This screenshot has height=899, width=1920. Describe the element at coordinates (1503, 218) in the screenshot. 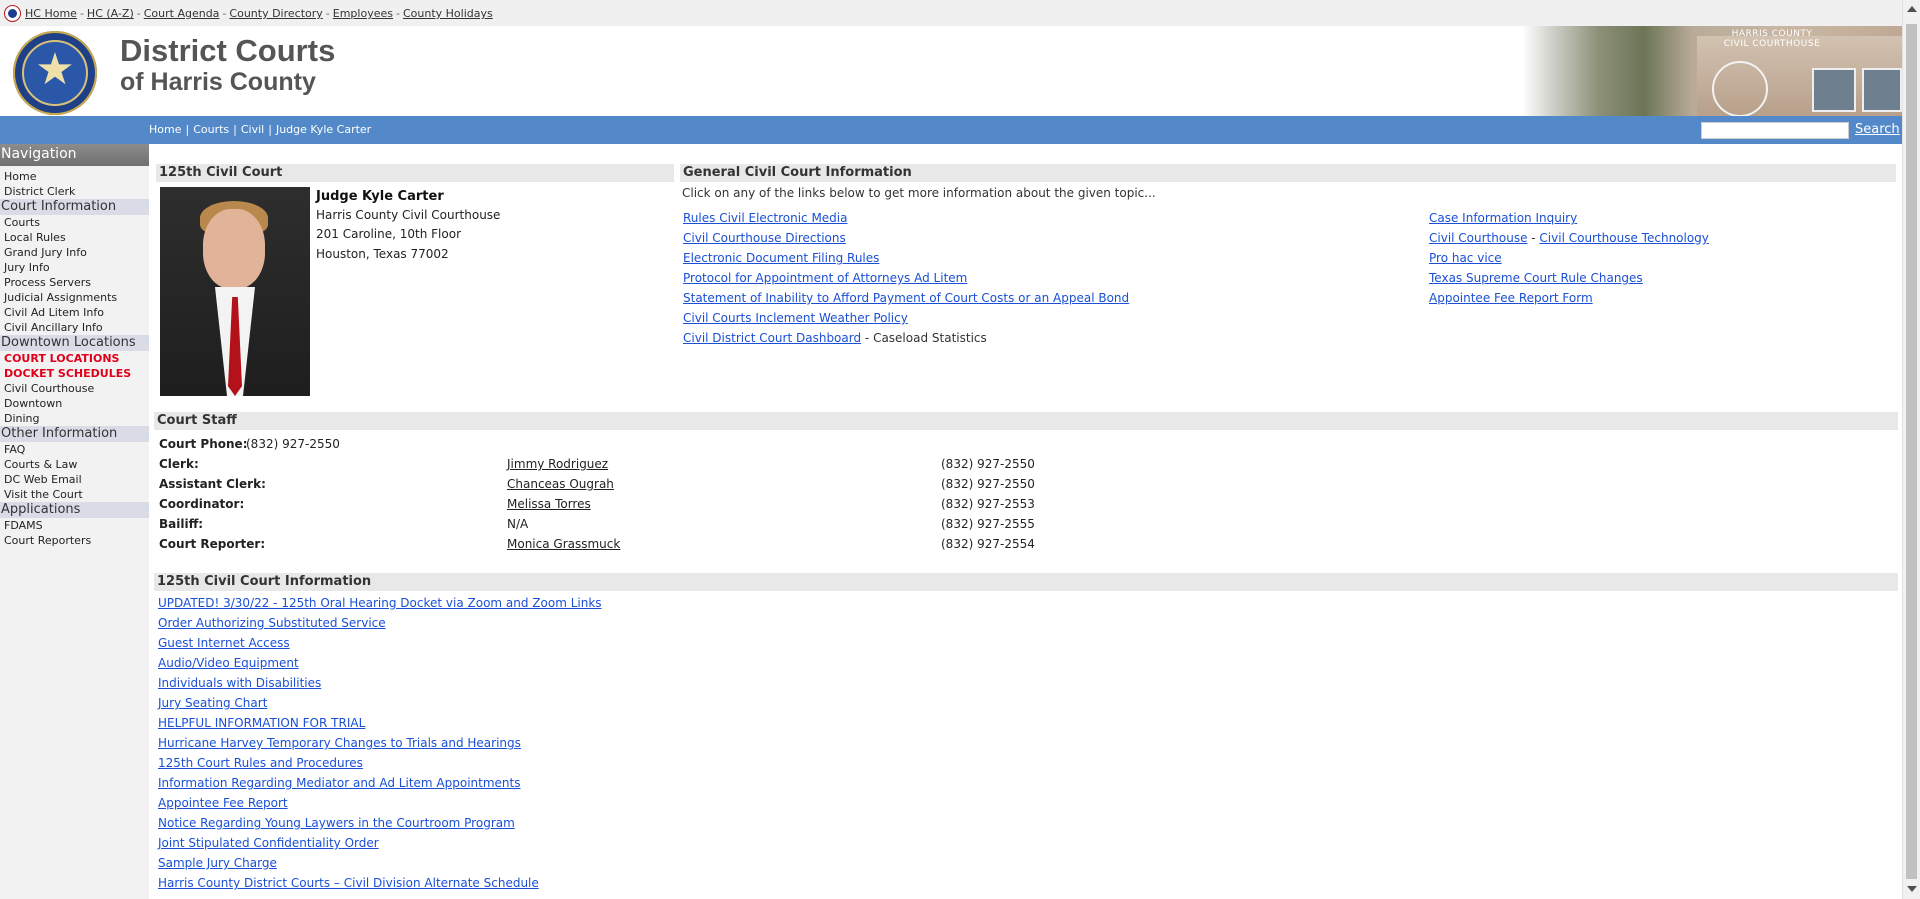

I see `link-case-information-inquiry: Case Information Inquiry` at that location.